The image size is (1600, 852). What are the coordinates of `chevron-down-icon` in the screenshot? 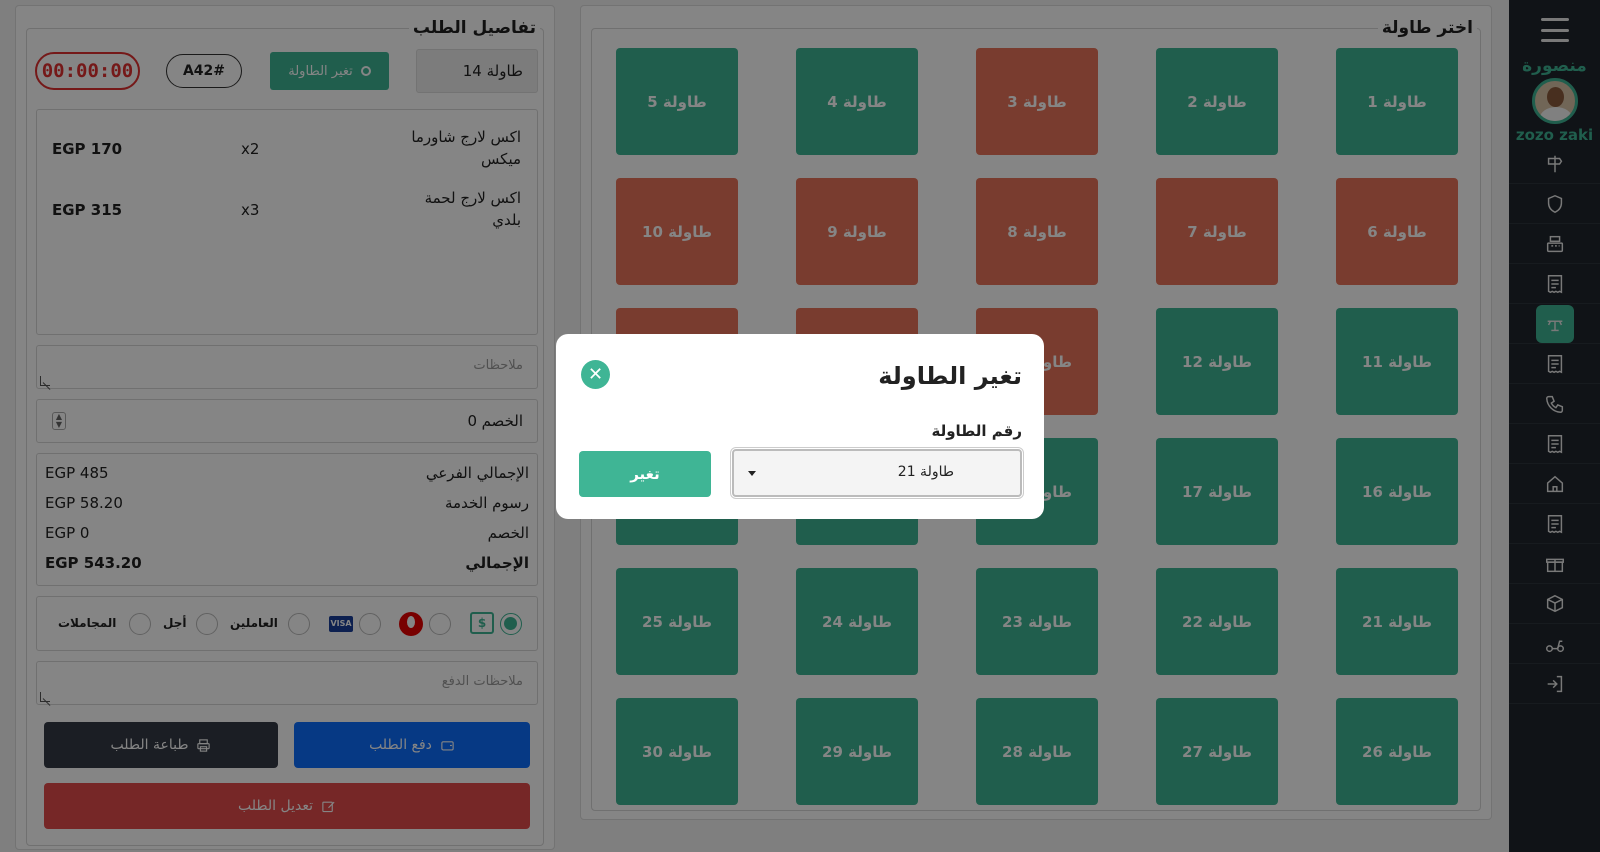 It's located at (752, 473).